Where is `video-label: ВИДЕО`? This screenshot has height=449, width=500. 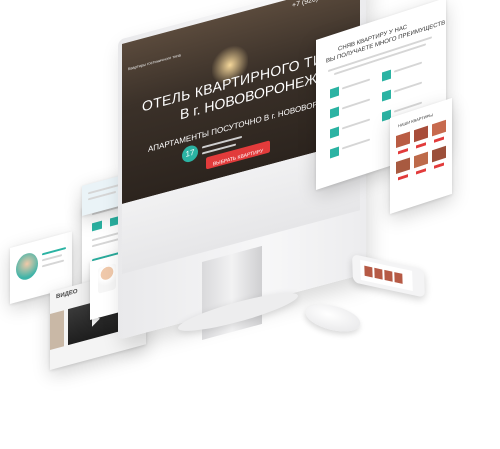 video-label: ВИДЕО is located at coordinates (67, 294).